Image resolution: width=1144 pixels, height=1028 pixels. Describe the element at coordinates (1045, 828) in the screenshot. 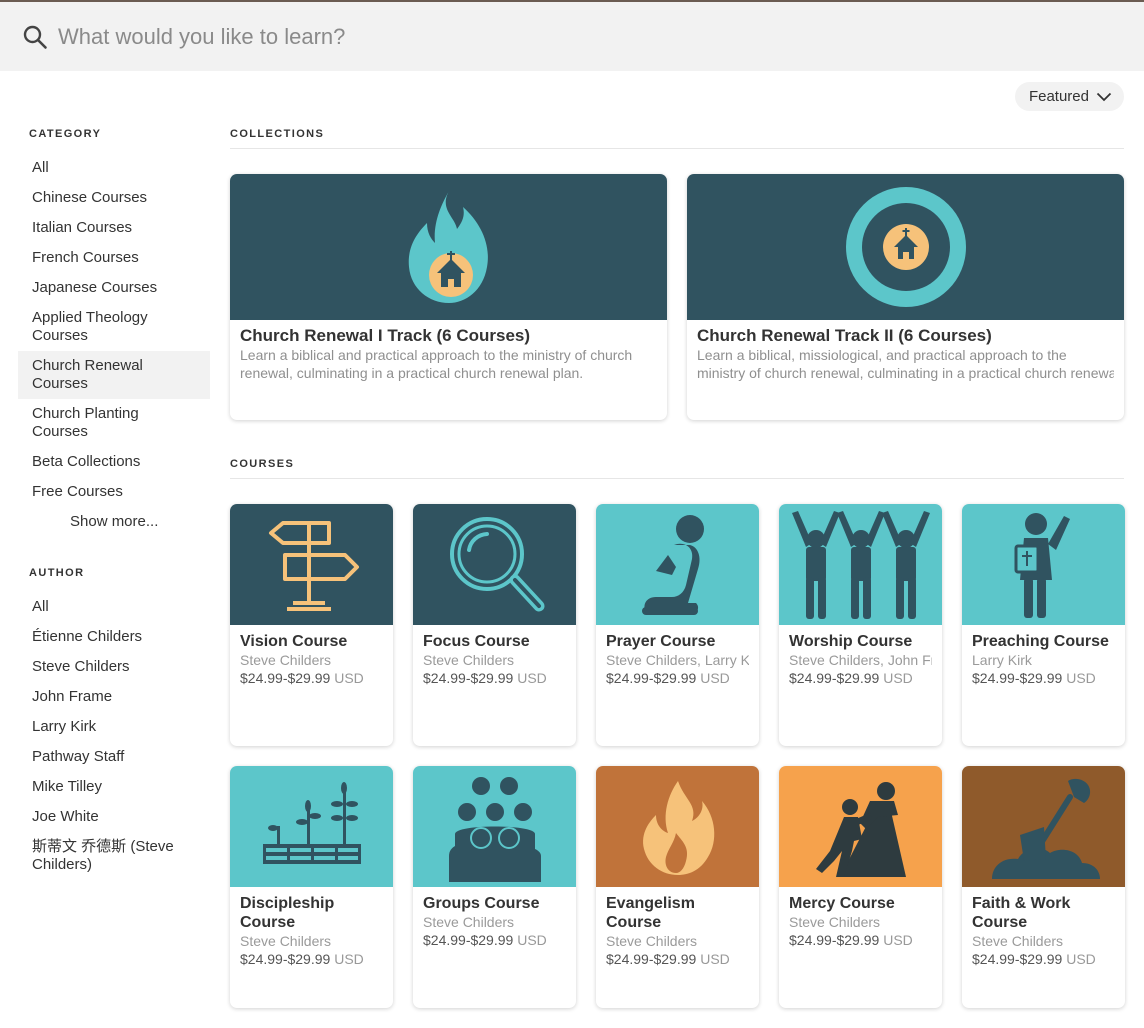

I see `shovel-icon` at that location.